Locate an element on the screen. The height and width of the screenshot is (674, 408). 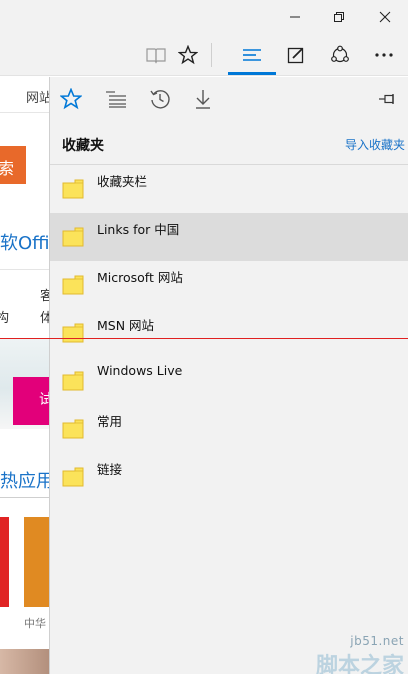
minimize-button is located at coordinates (295, 17).